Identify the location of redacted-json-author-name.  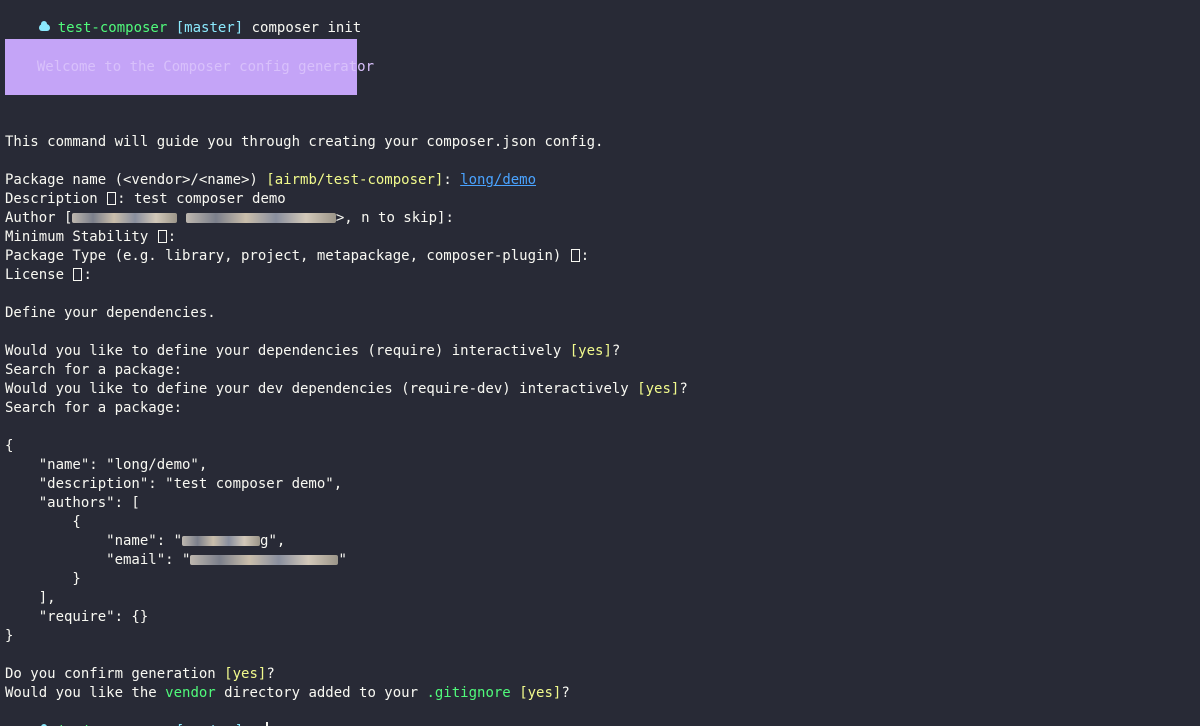
(221, 541).